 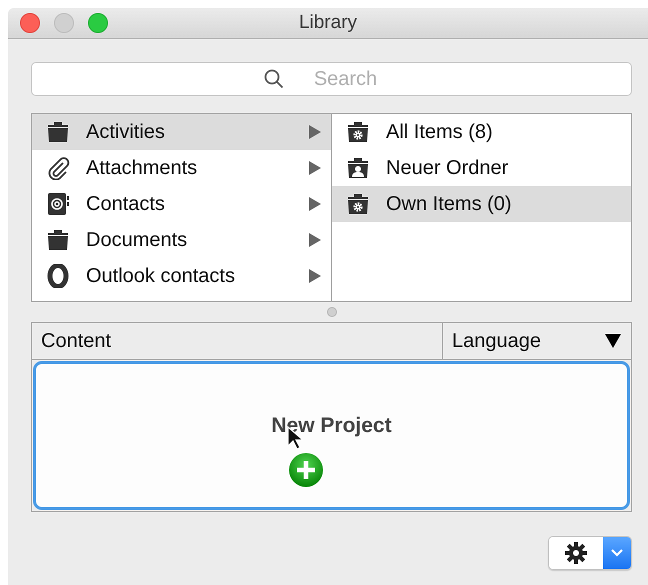 I want to click on ring-icon, so click(x=58, y=276).